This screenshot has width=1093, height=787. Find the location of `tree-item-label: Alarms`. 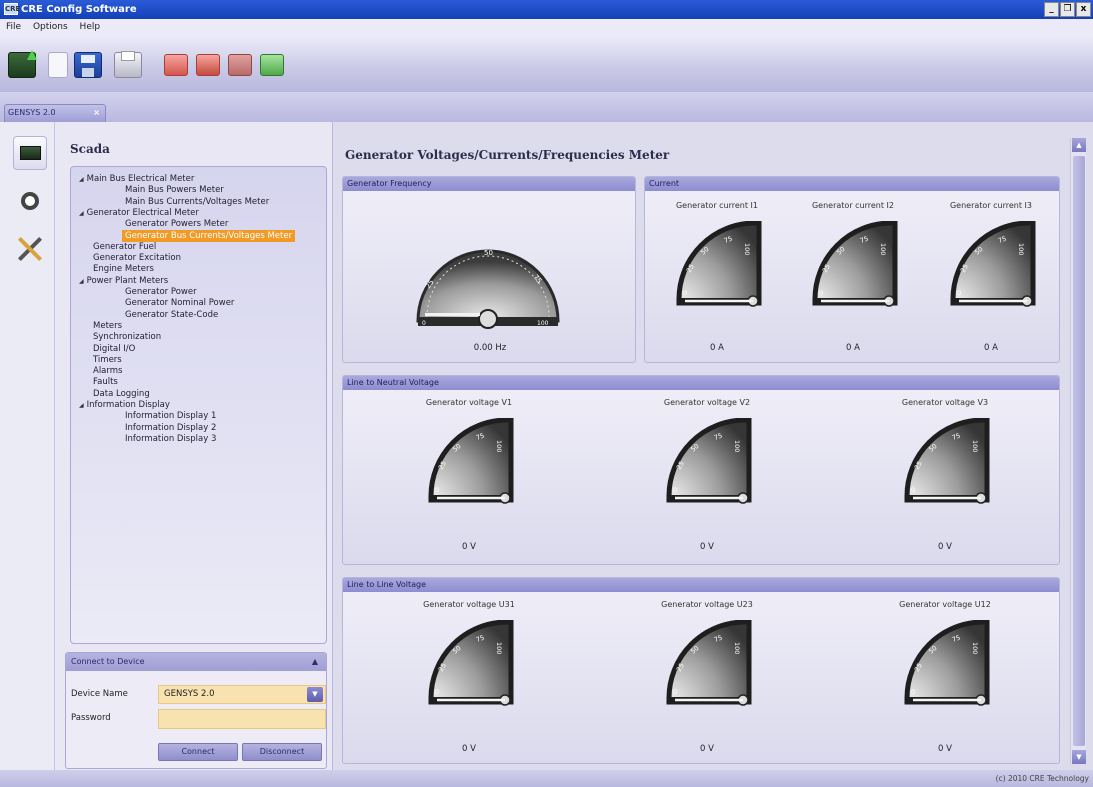

tree-item-label: Alarms is located at coordinates (108, 371).